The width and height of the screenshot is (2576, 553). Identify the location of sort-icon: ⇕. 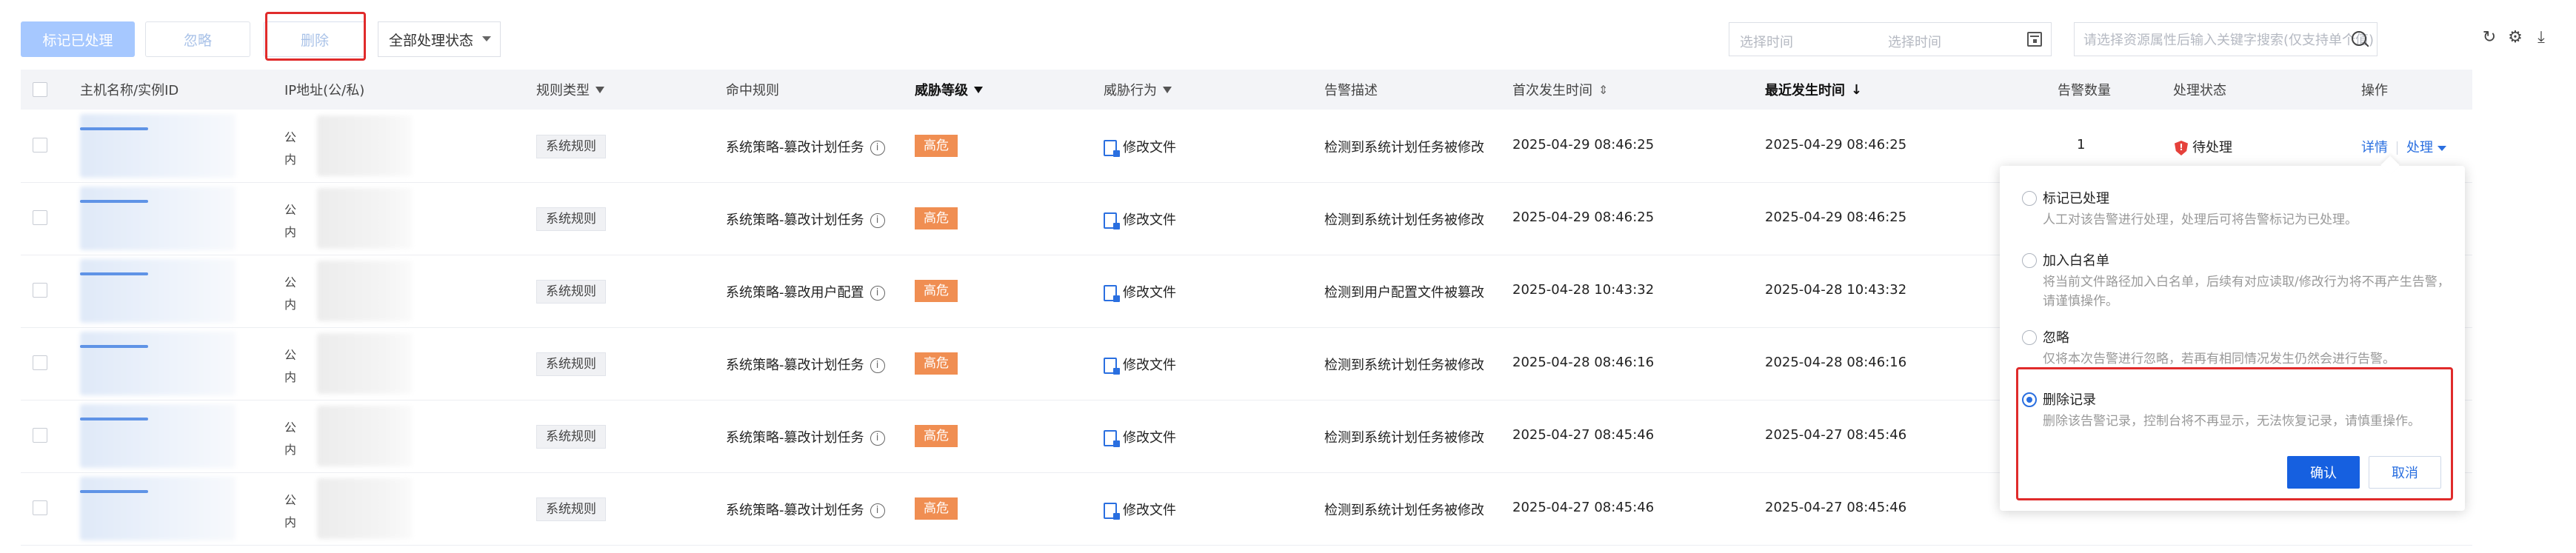
(1603, 90).